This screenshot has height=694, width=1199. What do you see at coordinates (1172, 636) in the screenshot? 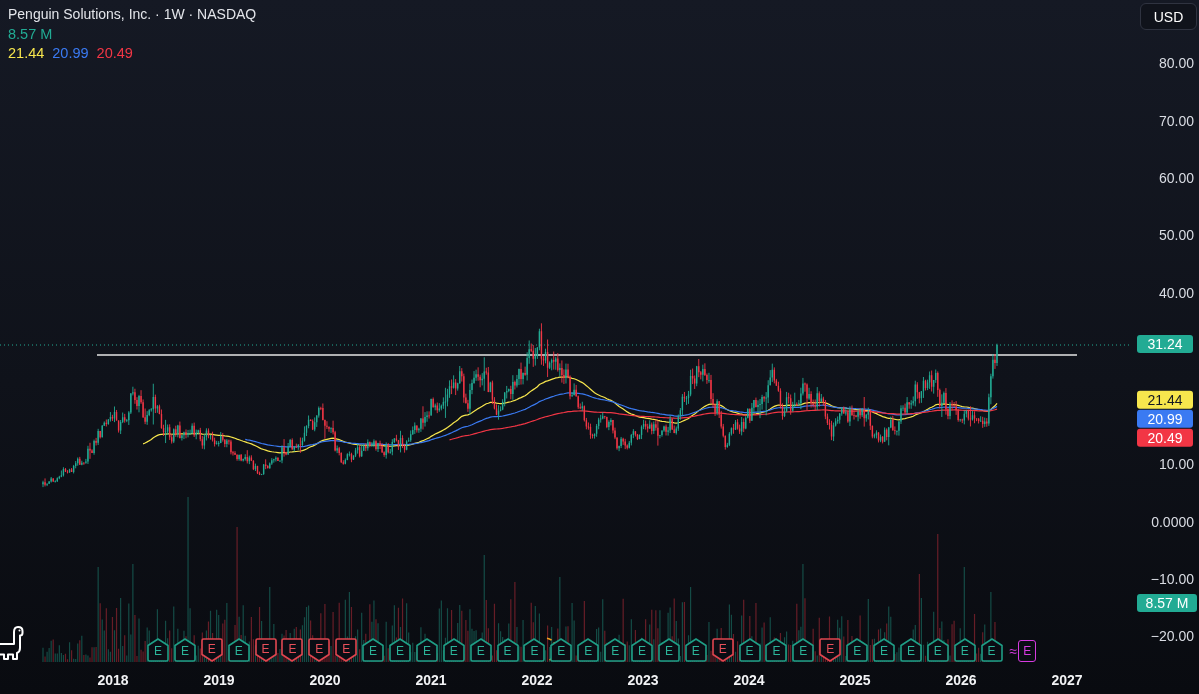
I see `price-tick-label: −20.00` at bounding box center [1172, 636].